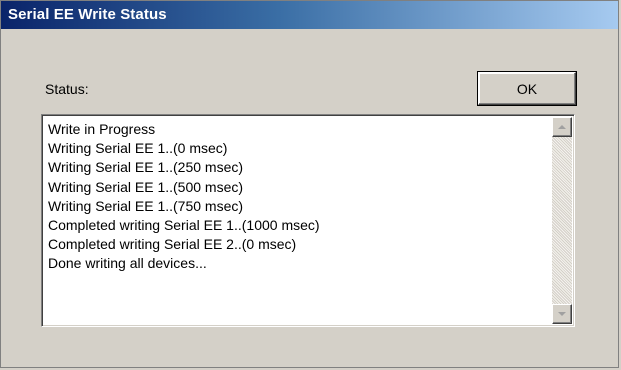 The width and height of the screenshot is (621, 370). What do you see at coordinates (146, 167) in the screenshot?
I see `list-item: Writing Serial EE 1..(250 msec)` at bounding box center [146, 167].